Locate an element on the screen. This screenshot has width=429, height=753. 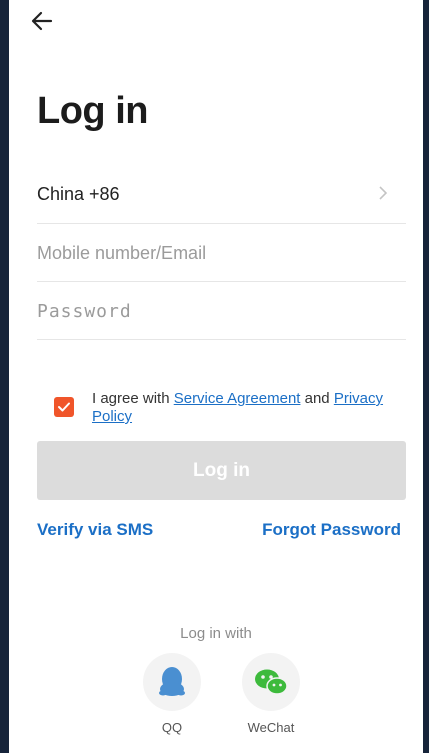
check-icon is located at coordinates (64, 407).